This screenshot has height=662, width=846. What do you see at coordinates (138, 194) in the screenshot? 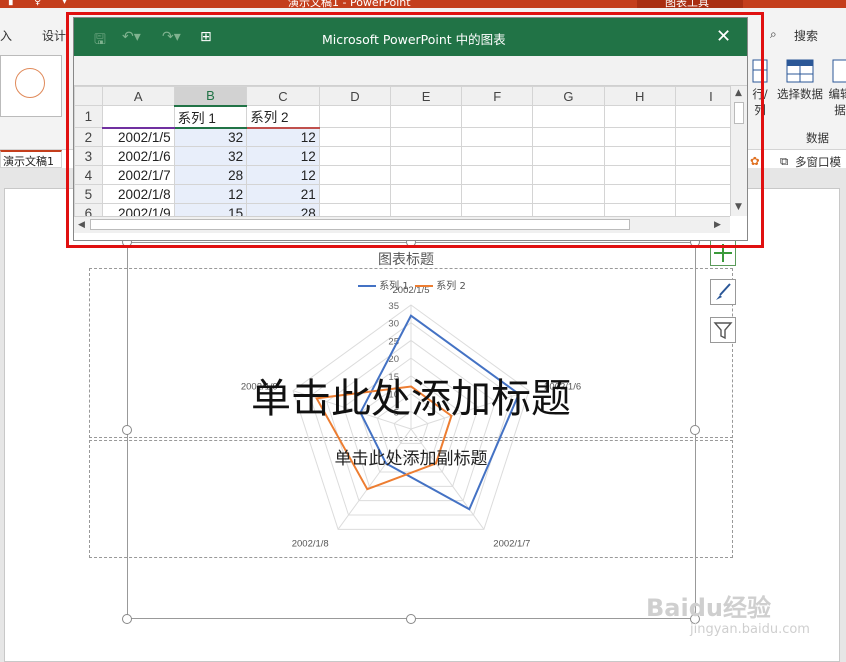
I see `cell-a: 2002/1/8` at bounding box center [138, 194].